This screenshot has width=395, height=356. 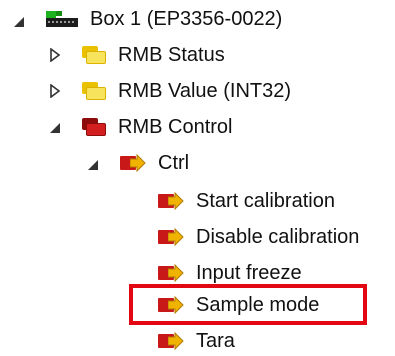 I want to click on tree-node-rmb-status: RMB Status, so click(x=153, y=55).